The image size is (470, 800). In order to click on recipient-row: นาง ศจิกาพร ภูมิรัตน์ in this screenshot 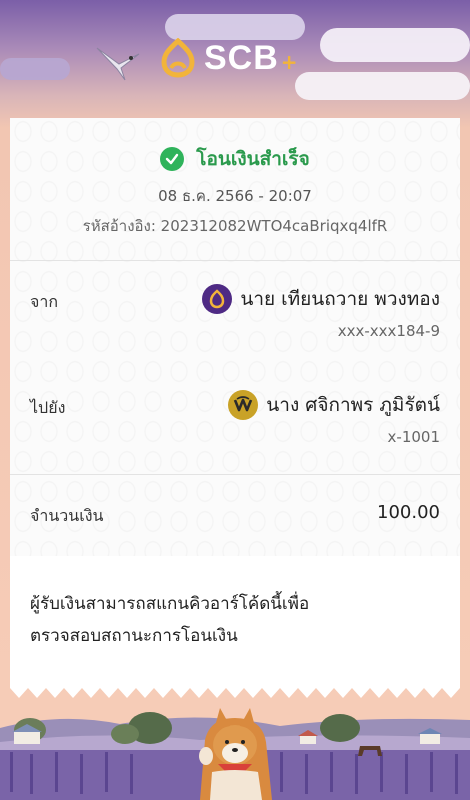, I will do `click(334, 405)`.